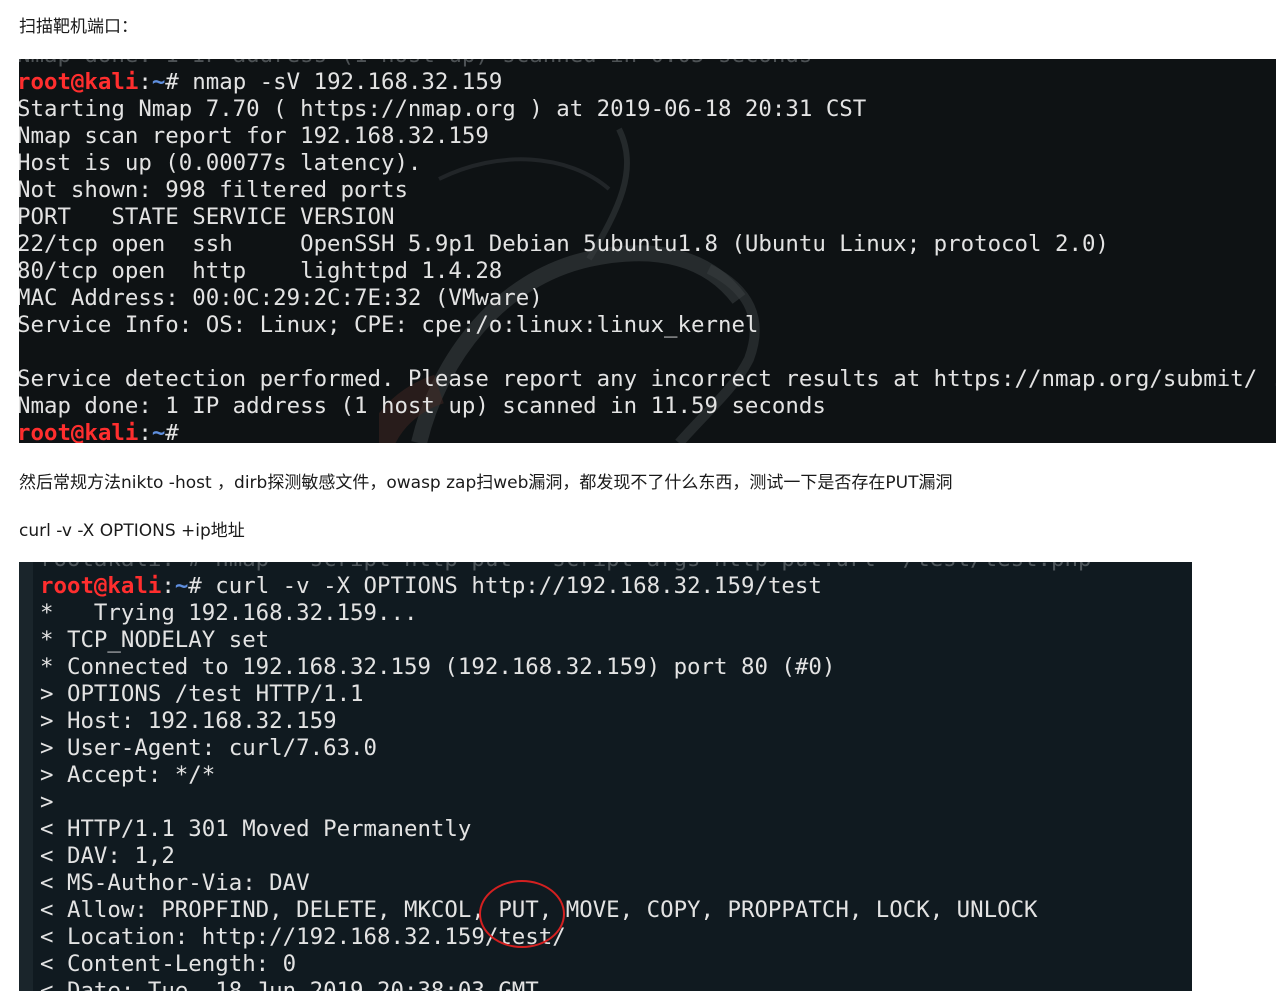 The width and height of the screenshot is (1276, 991). Describe the element at coordinates (213, 190) in the screenshot. I see `output-line: Not shown: 998 filtered ports` at that location.